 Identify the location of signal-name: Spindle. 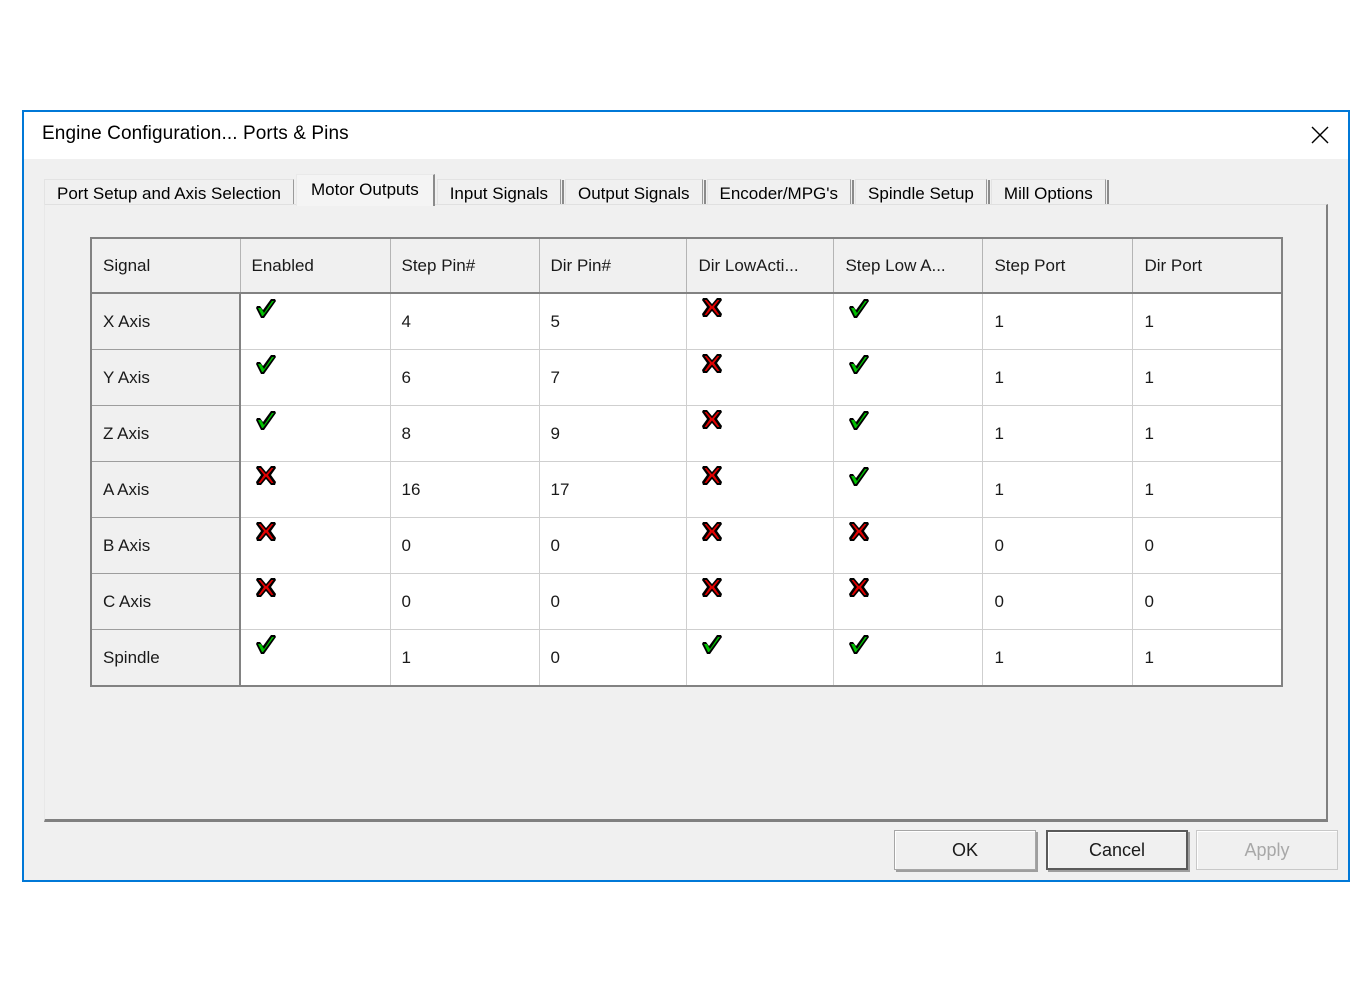
(166, 657).